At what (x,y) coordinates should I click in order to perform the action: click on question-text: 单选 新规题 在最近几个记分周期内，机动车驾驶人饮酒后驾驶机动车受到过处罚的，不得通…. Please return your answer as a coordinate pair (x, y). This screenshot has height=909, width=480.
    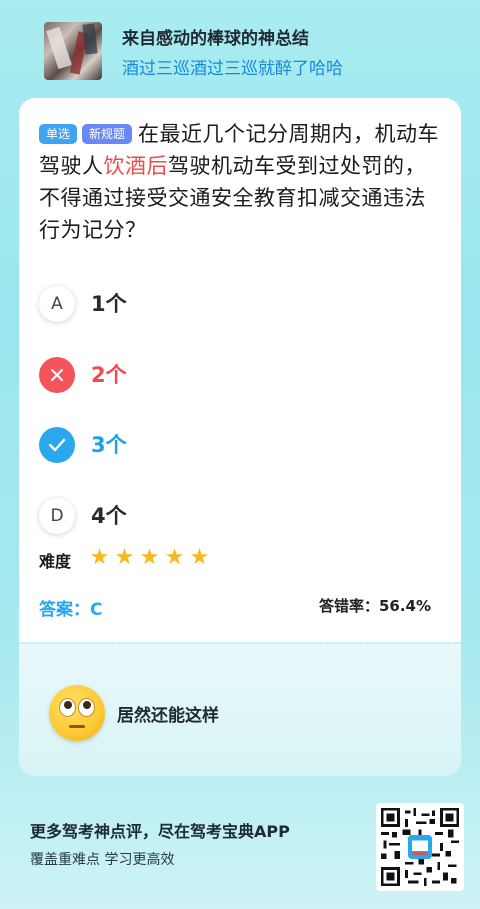
    Looking at the image, I should click on (243, 182).